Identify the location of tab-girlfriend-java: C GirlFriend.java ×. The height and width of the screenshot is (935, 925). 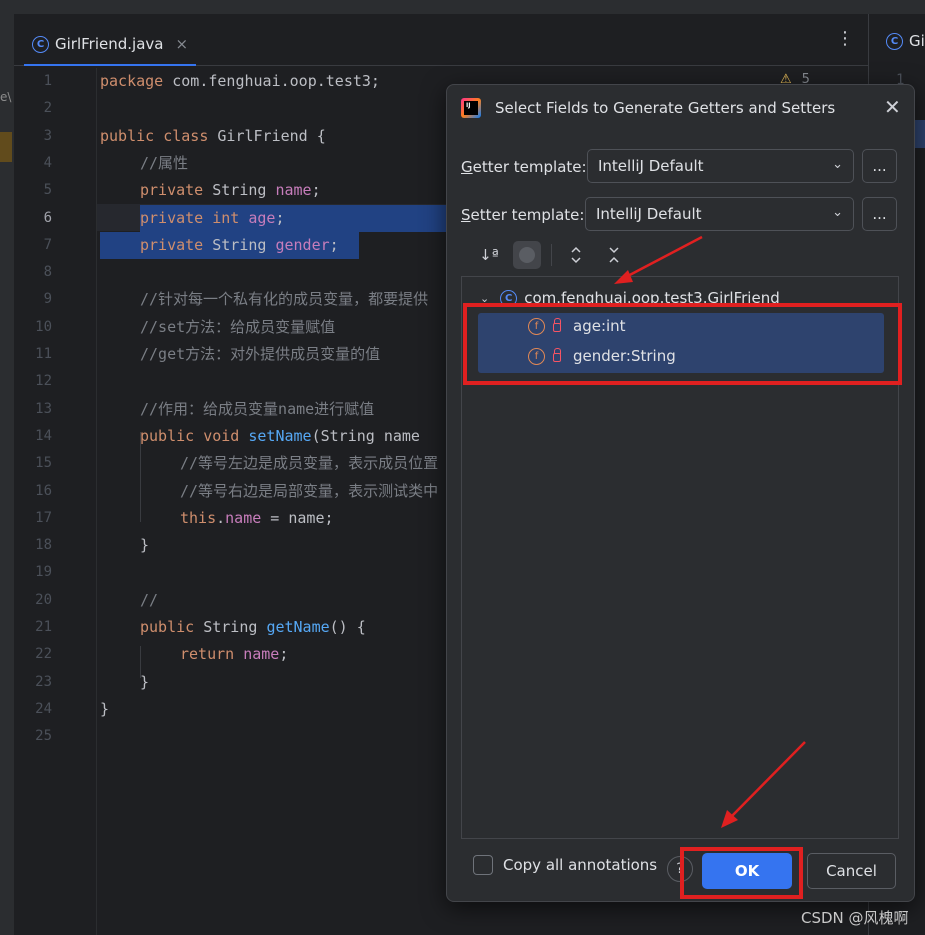
(110, 45).